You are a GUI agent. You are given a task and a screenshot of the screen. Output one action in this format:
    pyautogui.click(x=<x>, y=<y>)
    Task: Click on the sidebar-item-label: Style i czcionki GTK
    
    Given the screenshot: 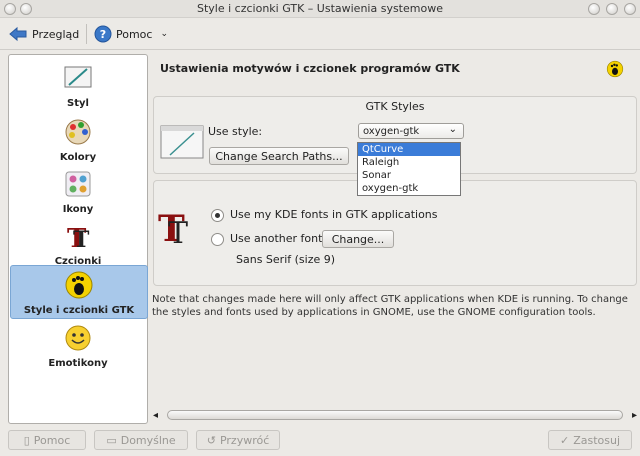 What is the action you would take?
    pyautogui.click(x=79, y=310)
    